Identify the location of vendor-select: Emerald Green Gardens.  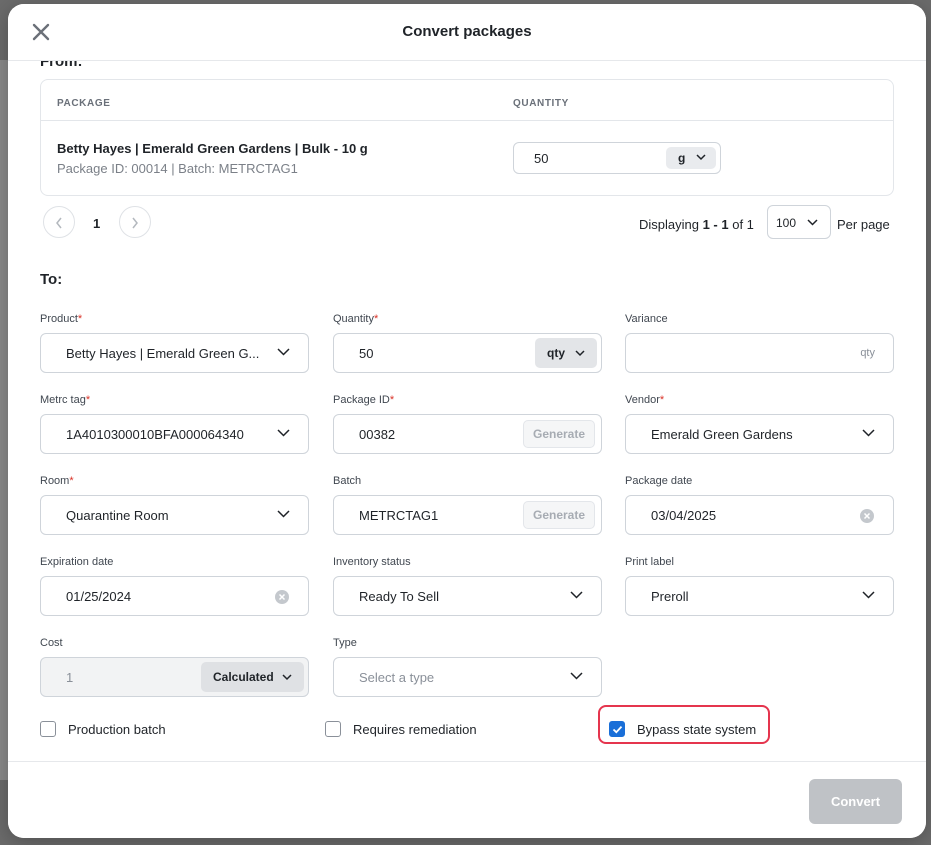
(759, 434).